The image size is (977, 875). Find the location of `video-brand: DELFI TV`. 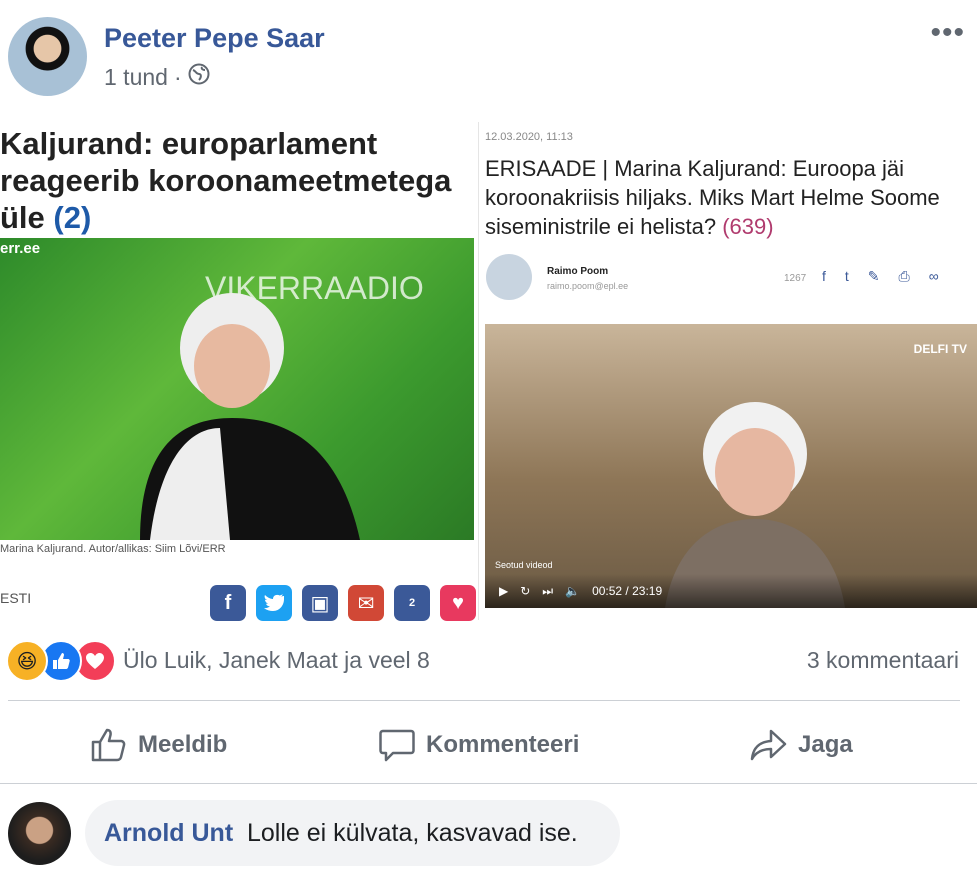

video-brand: DELFI TV is located at coordinates (940, 349).